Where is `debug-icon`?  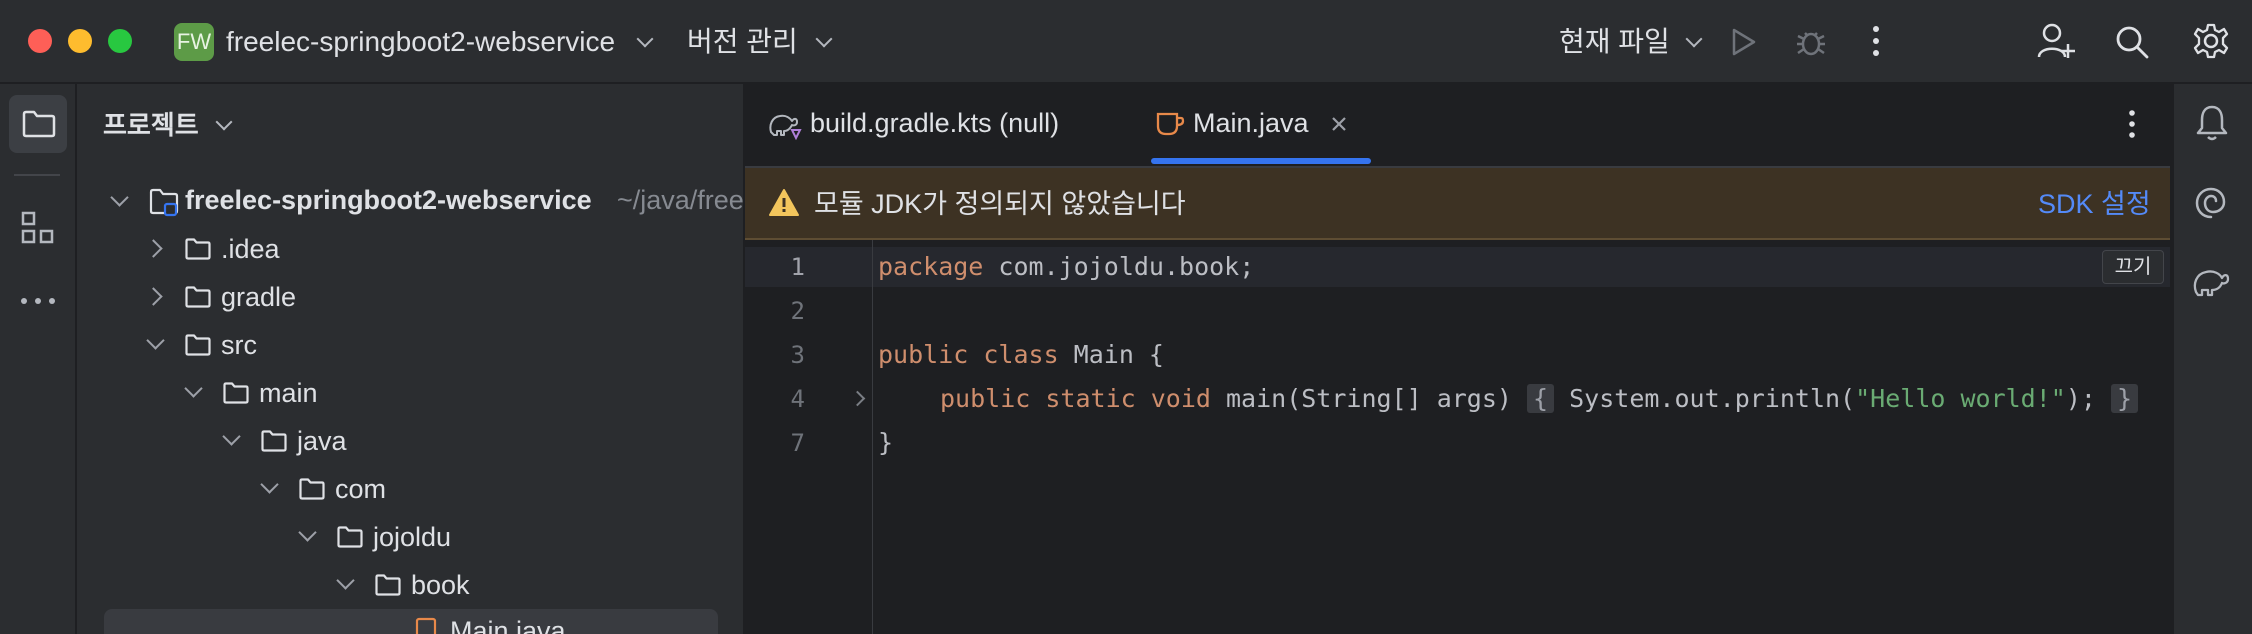 debug-icon is located at coordinates (1811, 42).